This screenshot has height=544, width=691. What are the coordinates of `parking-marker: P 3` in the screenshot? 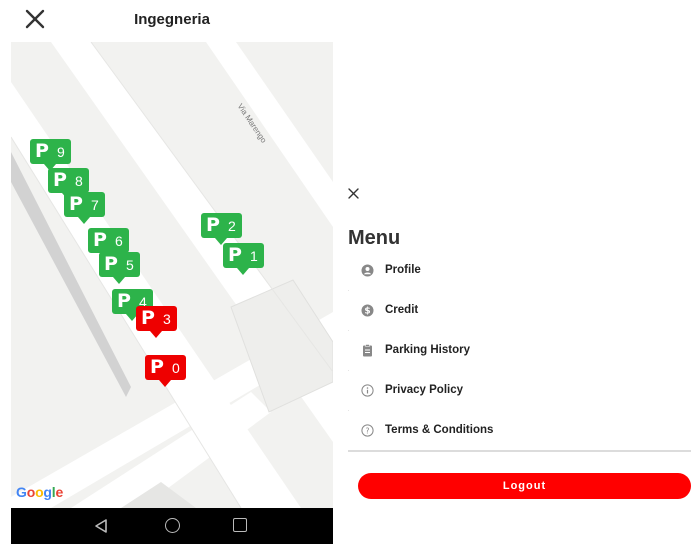 It's located at (156, 322).